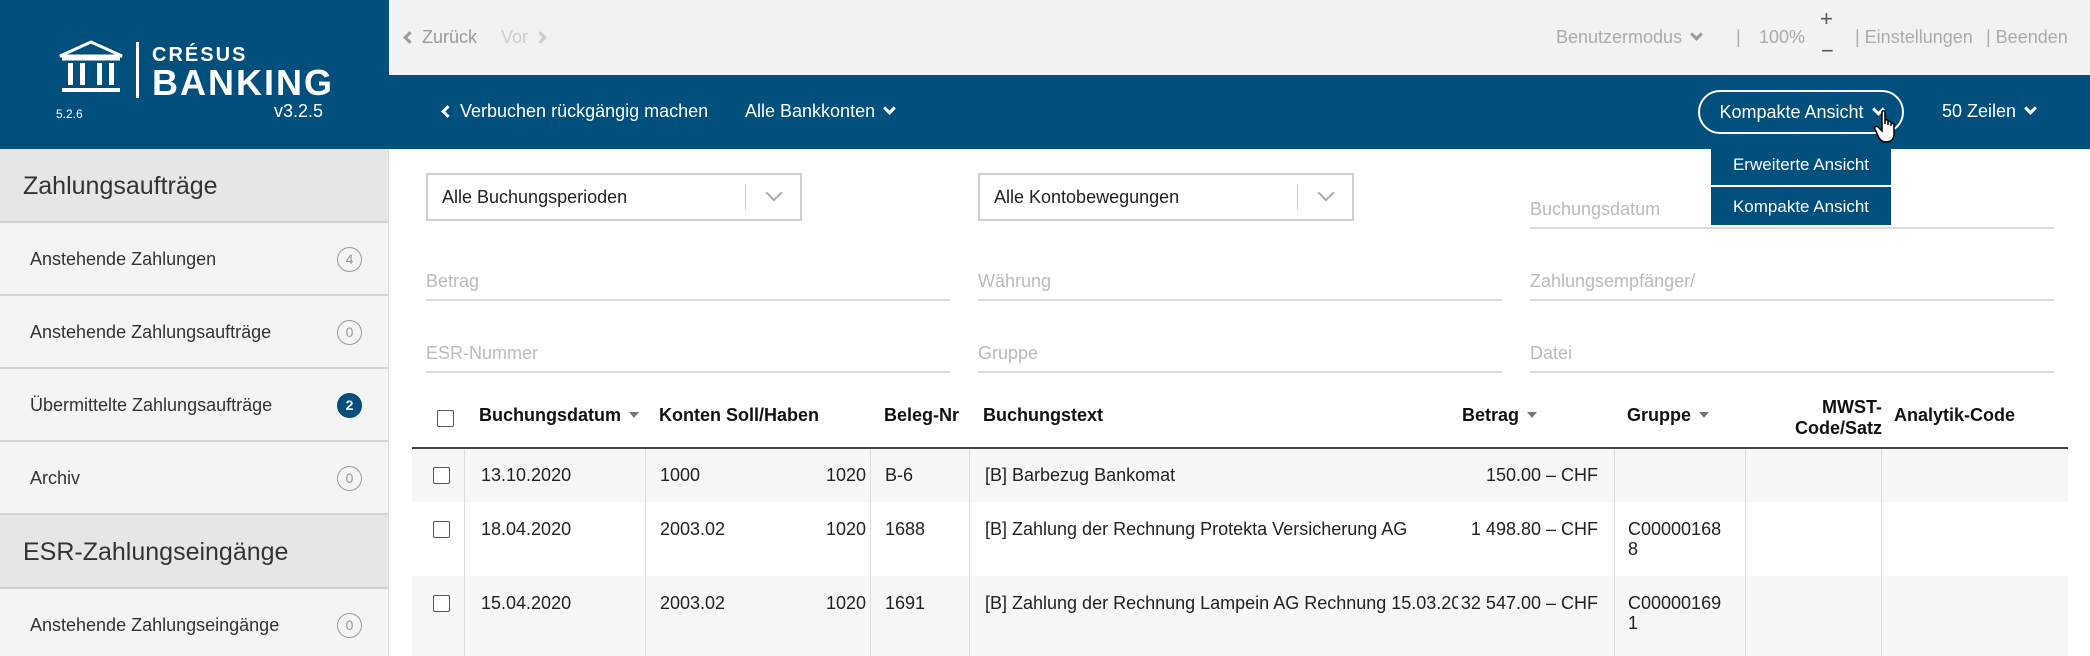 The image size is (2090, 656). I want to click on column-header-group: Gruppe, so click(1668, 415).